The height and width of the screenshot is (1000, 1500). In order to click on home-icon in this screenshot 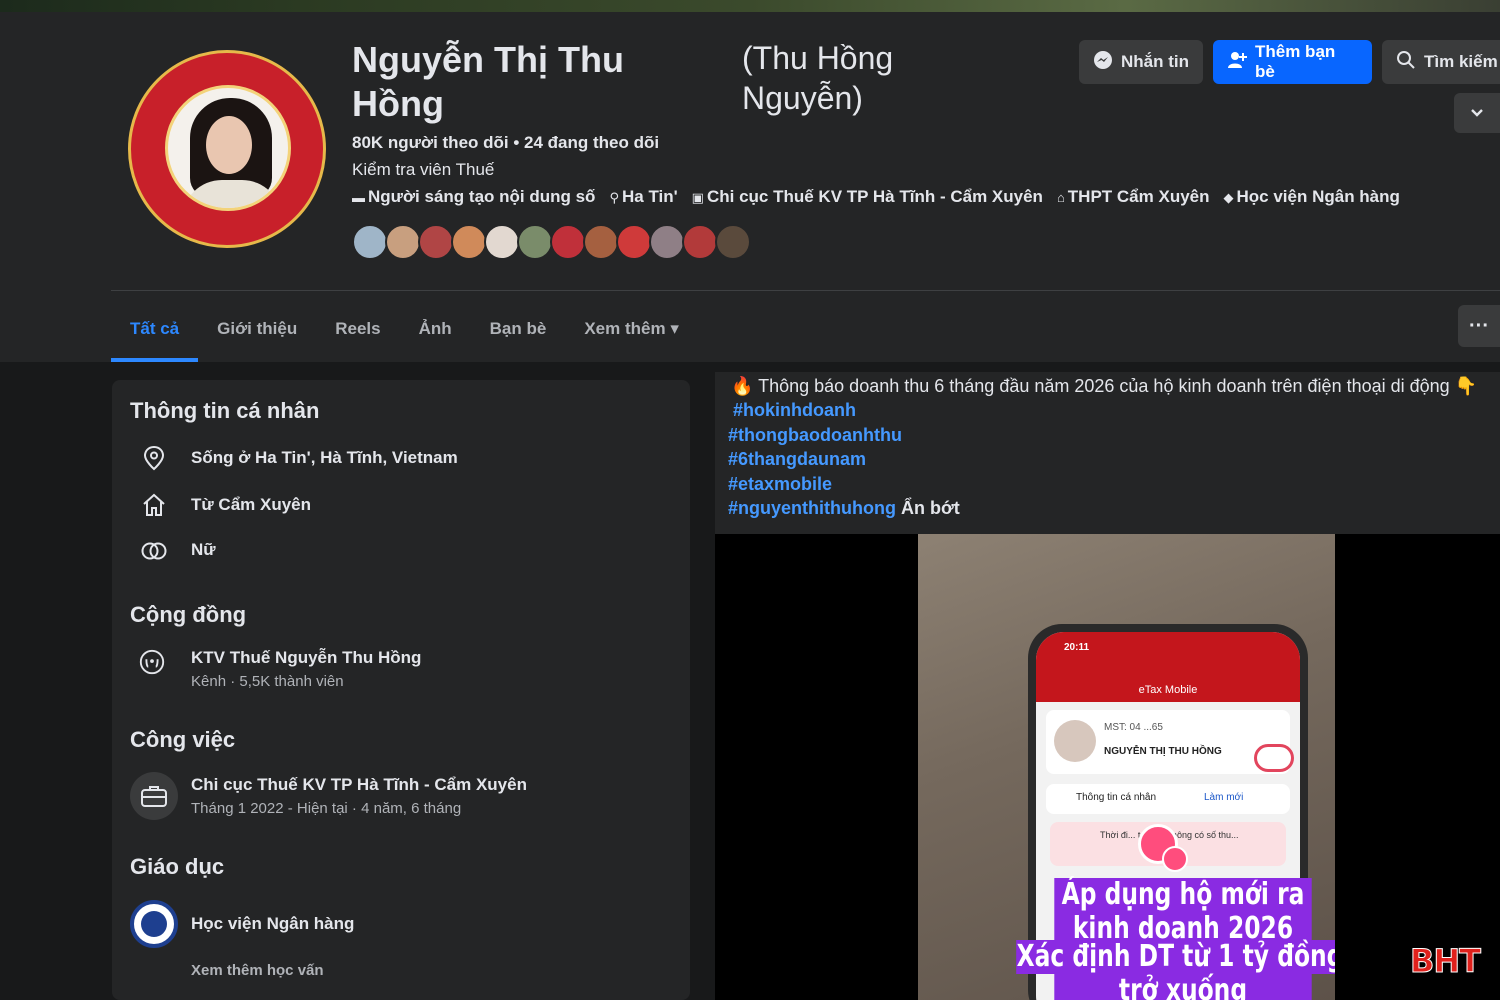, I will do `click(154, 505)`.